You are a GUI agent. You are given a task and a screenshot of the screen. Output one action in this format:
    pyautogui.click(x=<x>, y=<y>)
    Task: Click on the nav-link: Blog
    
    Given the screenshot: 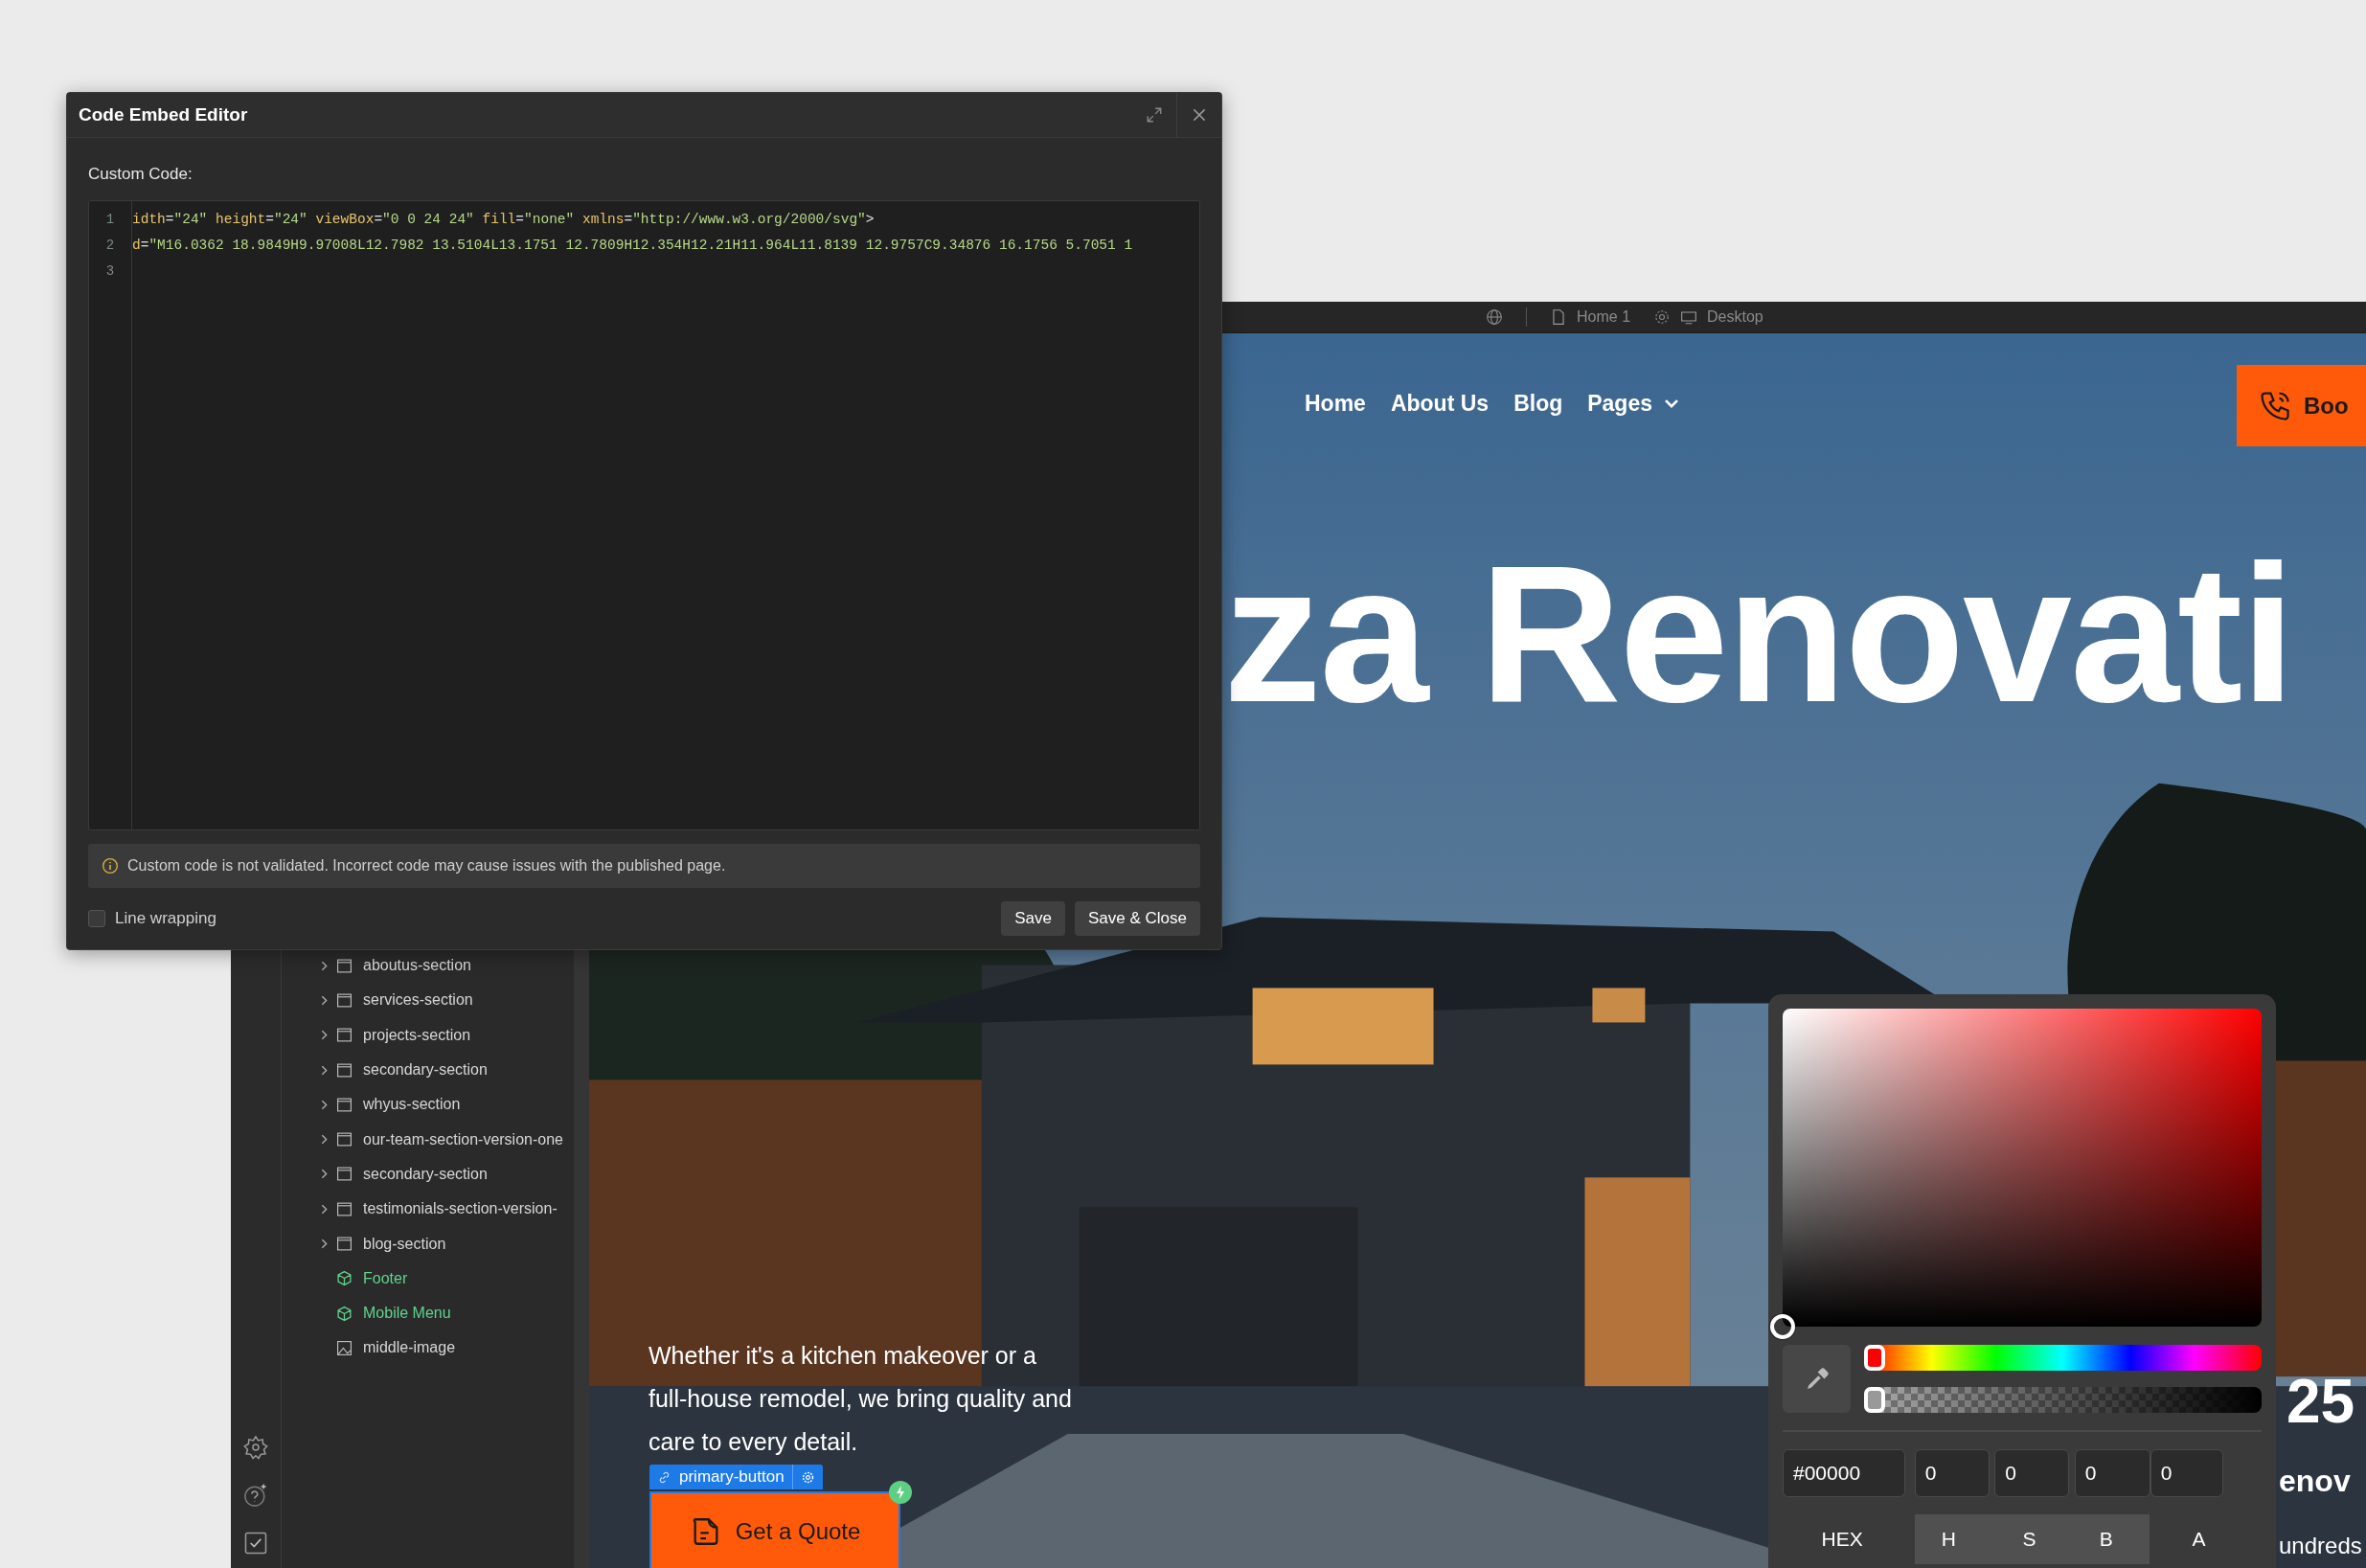 What is the action you would take?
    pyautogui.click(x=1538, y=404)
    